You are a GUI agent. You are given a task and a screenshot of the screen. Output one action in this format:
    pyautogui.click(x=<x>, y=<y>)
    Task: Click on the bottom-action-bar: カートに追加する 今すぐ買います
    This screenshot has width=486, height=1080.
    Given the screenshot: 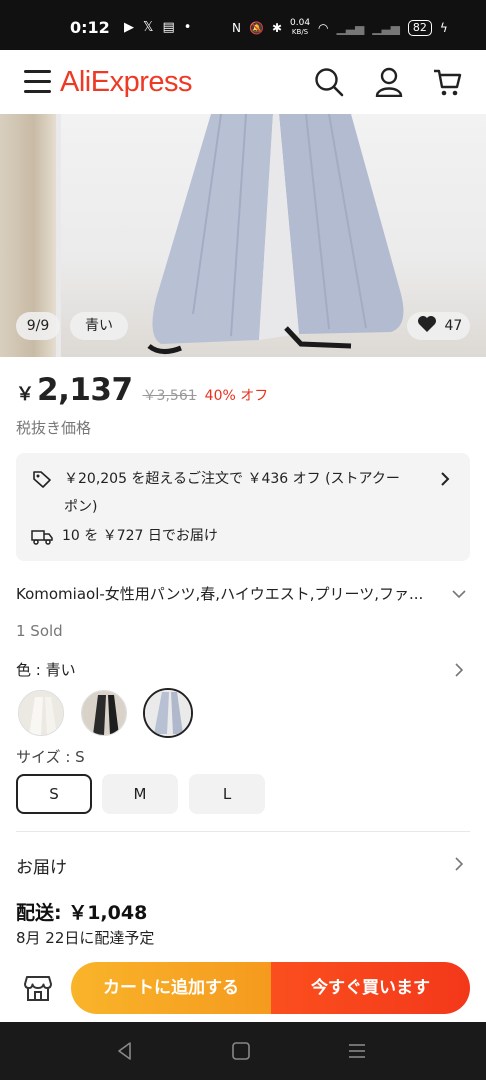 What is the action you would take?
    pyautogui.click(x=243, y=987)
    